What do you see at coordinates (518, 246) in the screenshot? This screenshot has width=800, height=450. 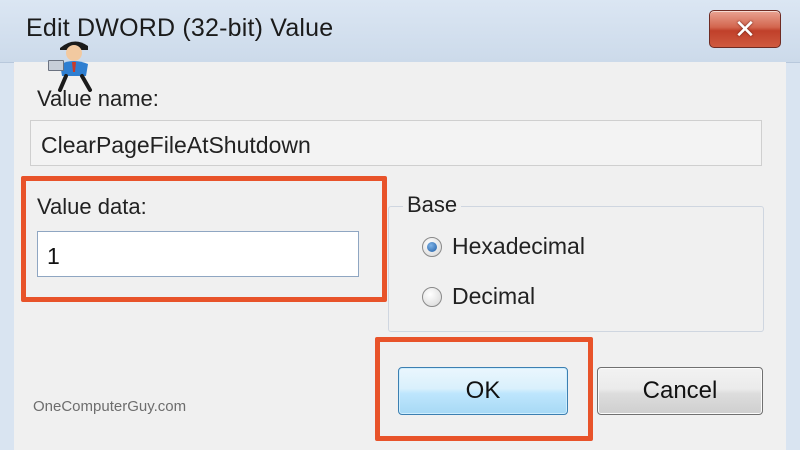 I see `hexadecimal-label: Hexadecimal` at bounding box center [518, 246].